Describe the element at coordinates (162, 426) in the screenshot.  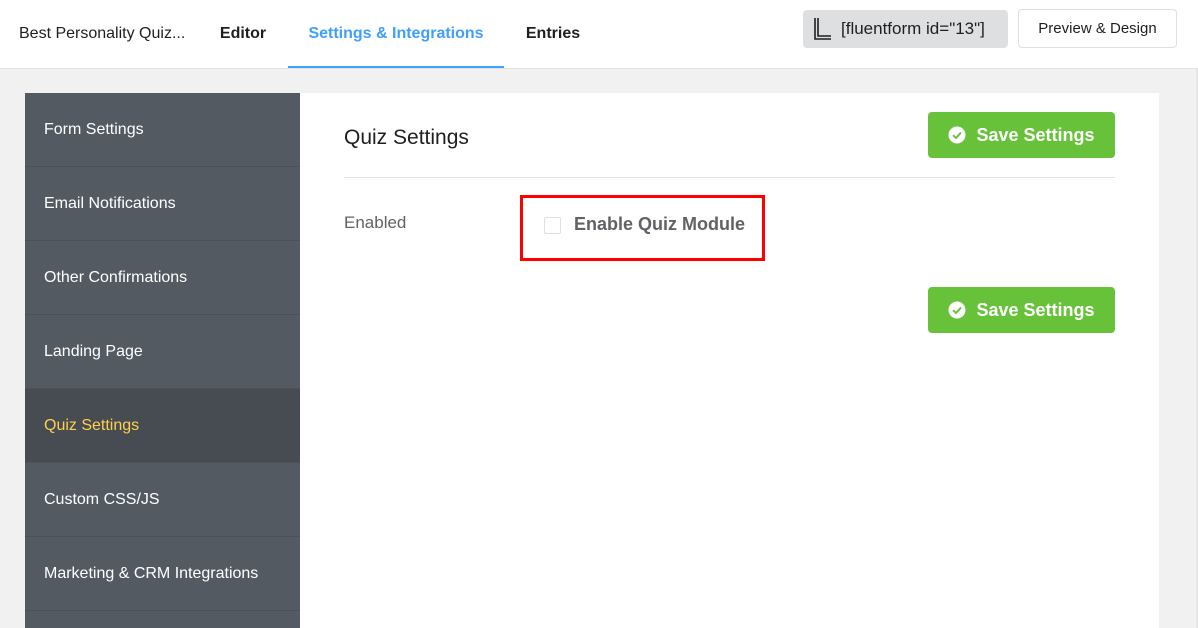
I see `sidebar-item-quiz-settings: Quiz Settings` at that location.